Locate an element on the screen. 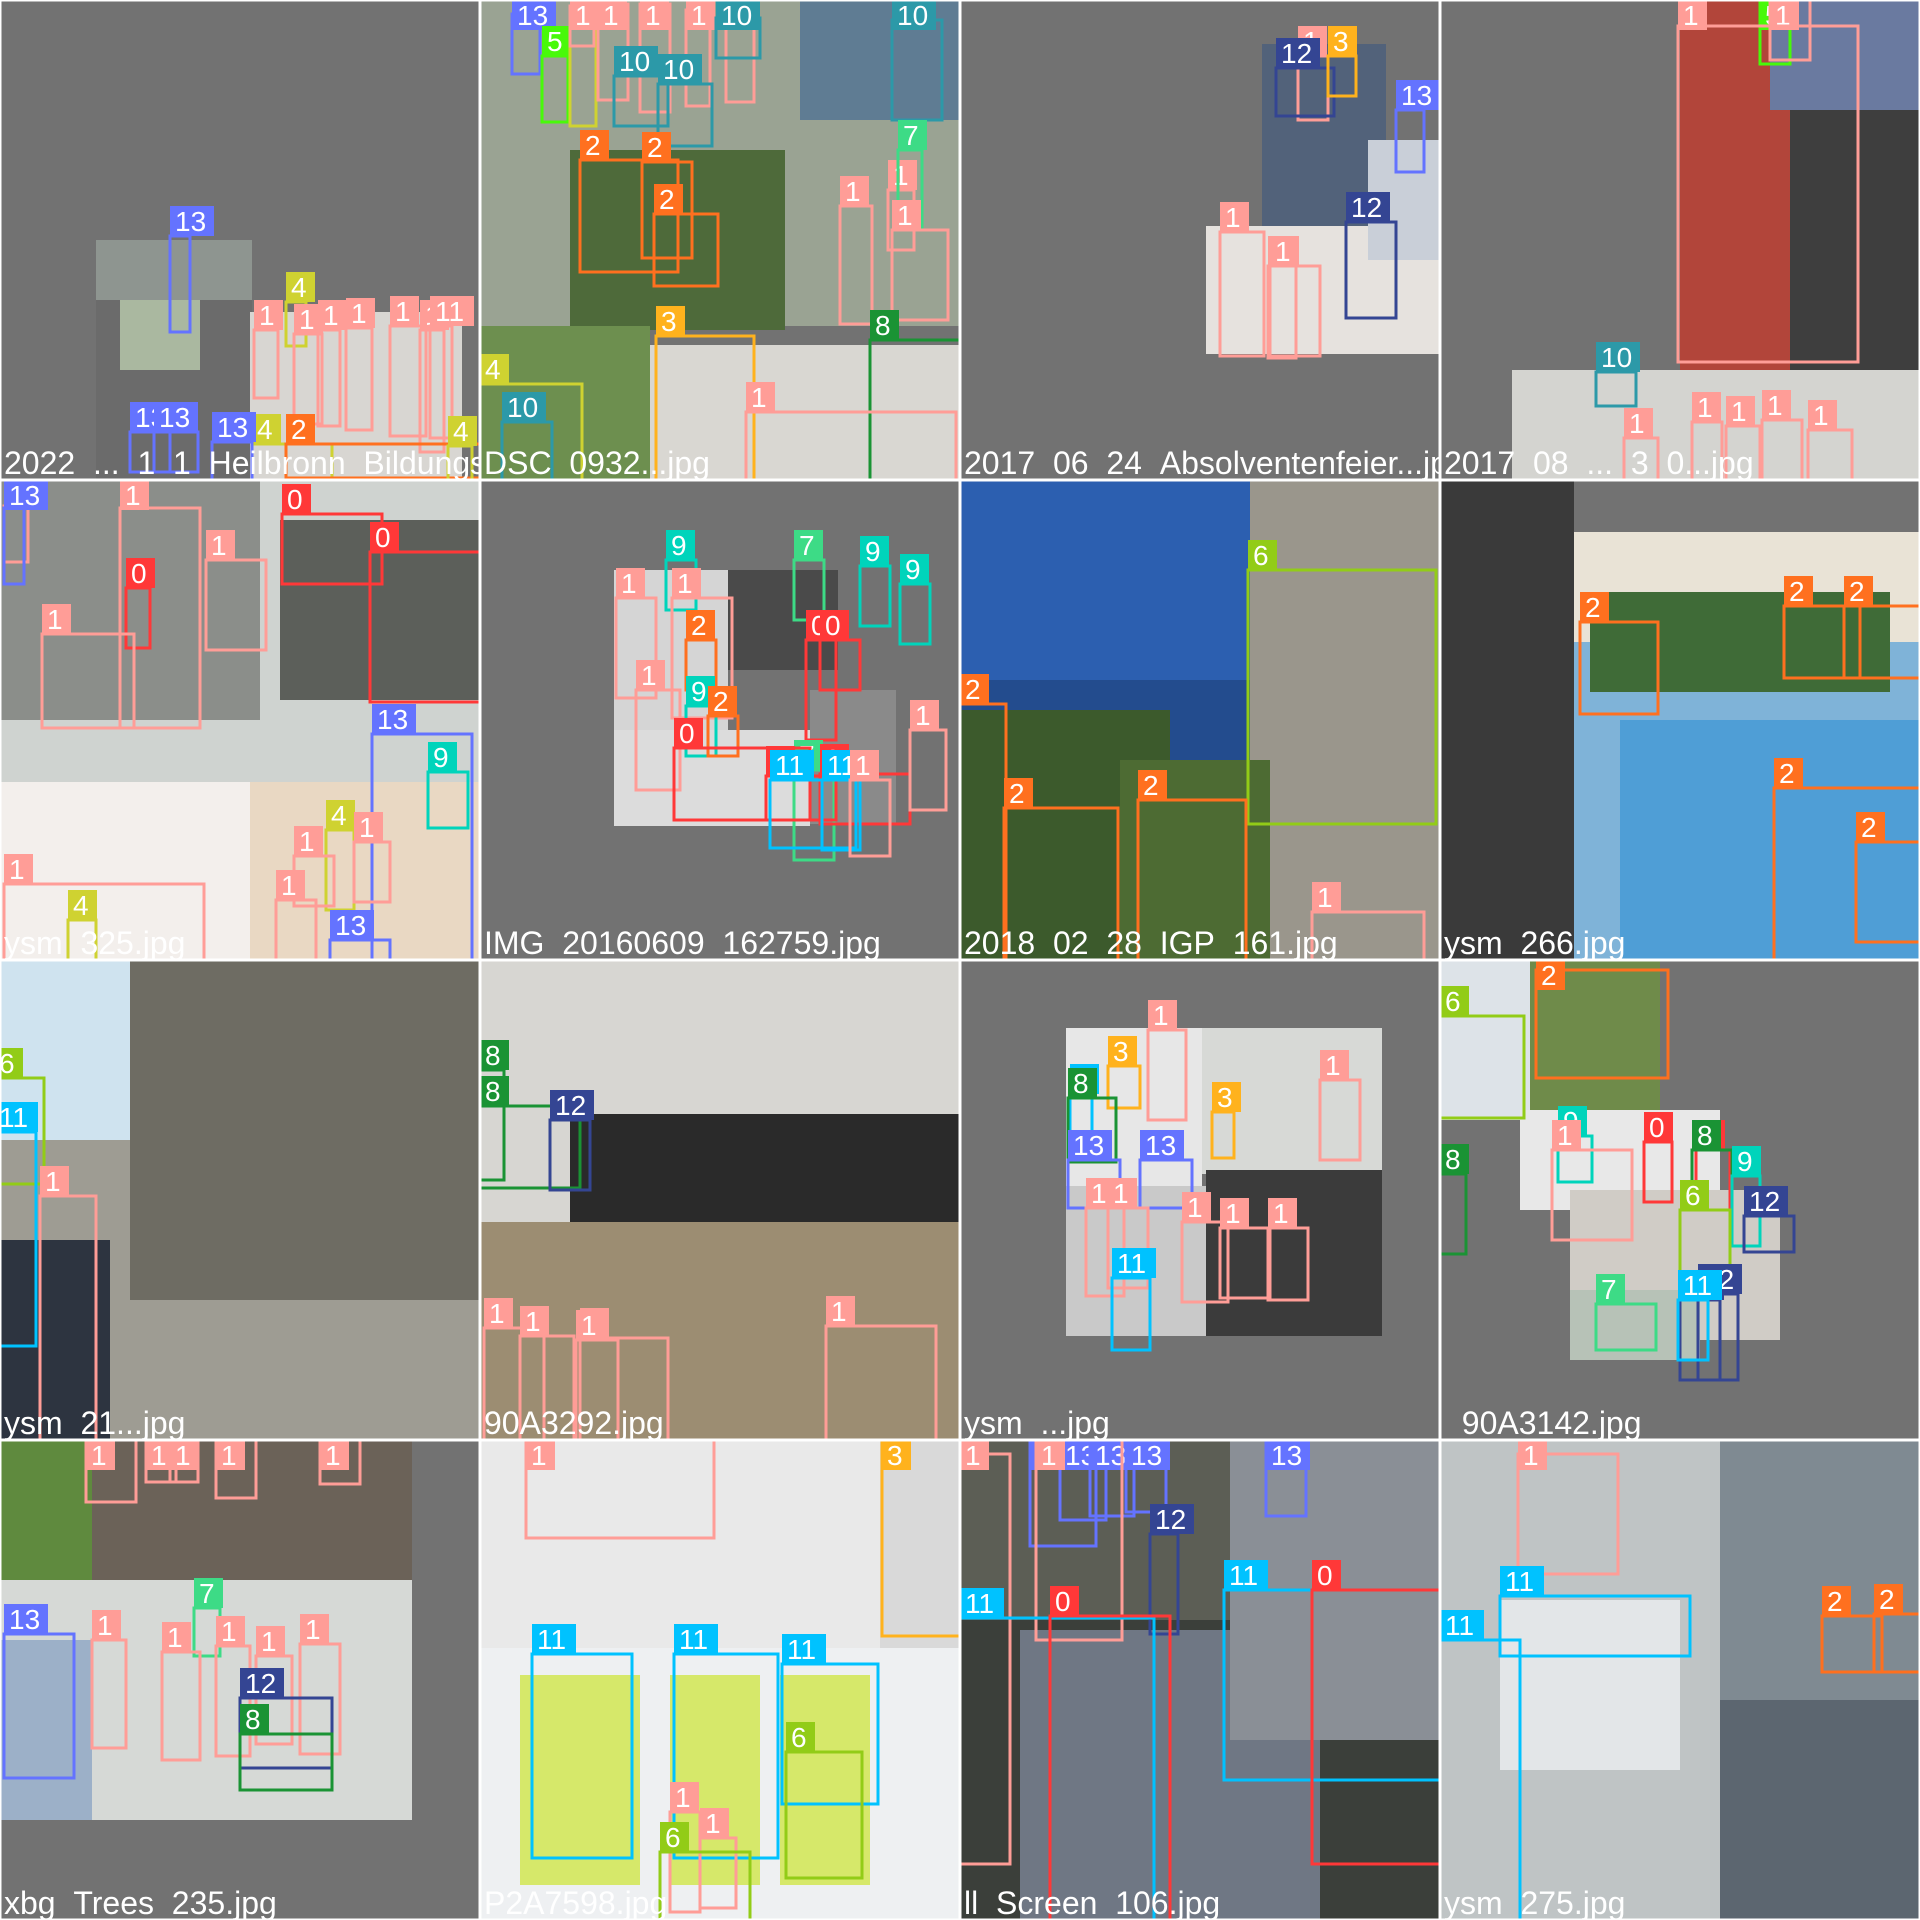 The width and height of the screenshot is (1920, 1920). tile-filename: ysm_325.jpg is located at coordinates (94, 943).